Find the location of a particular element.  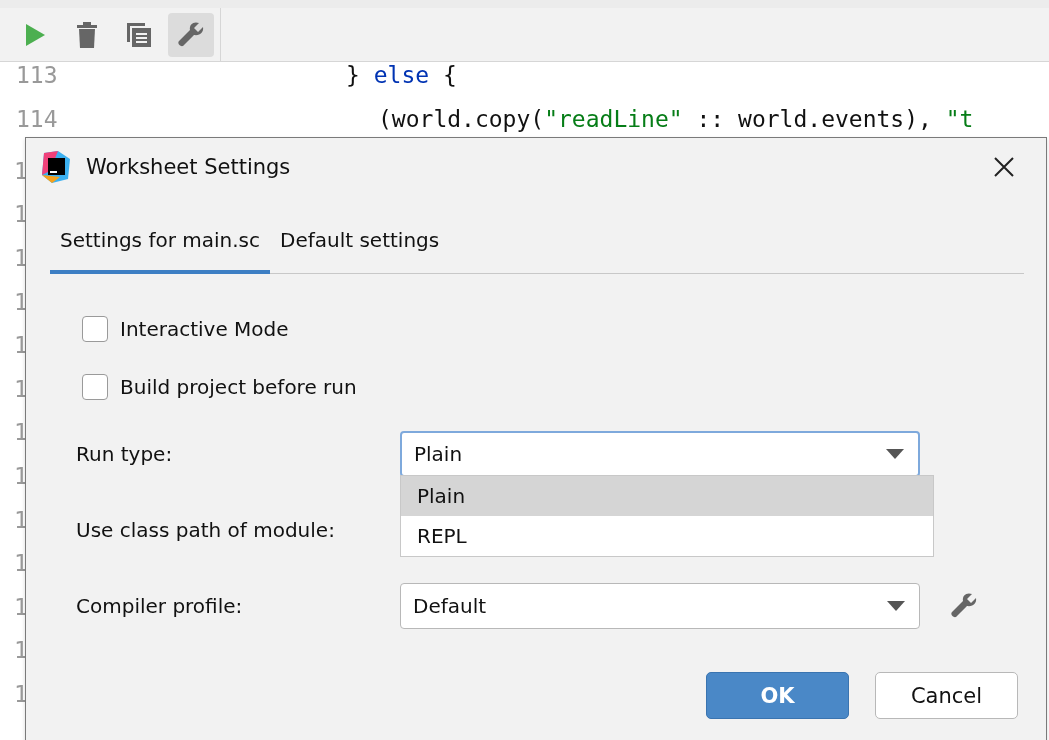

field-label: Compiler profile: is located at coordinates (160, 606).